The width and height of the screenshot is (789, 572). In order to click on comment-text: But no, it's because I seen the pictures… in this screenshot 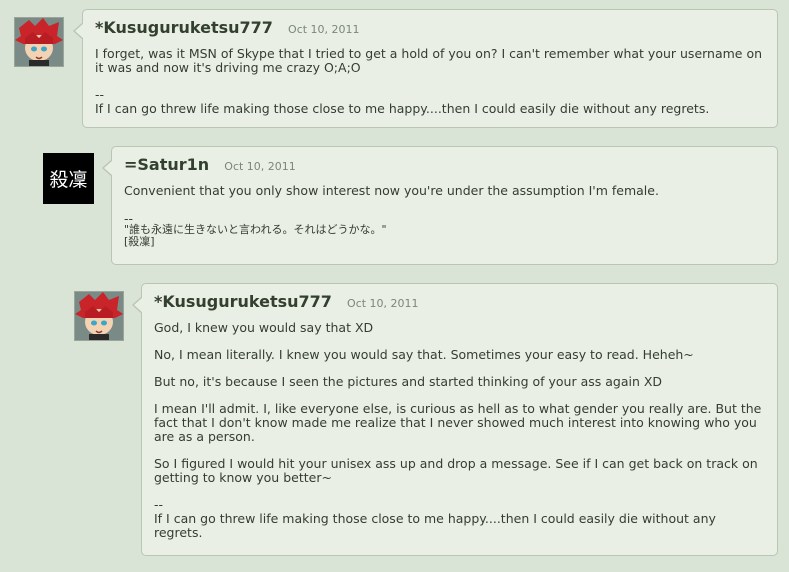, I will do `click(408, 381)`.